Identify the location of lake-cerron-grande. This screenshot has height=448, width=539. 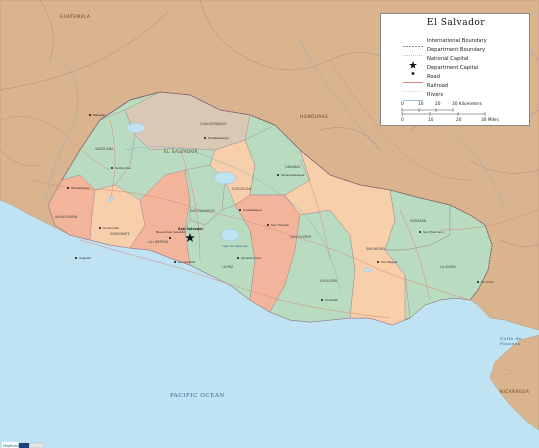
(225, 178).